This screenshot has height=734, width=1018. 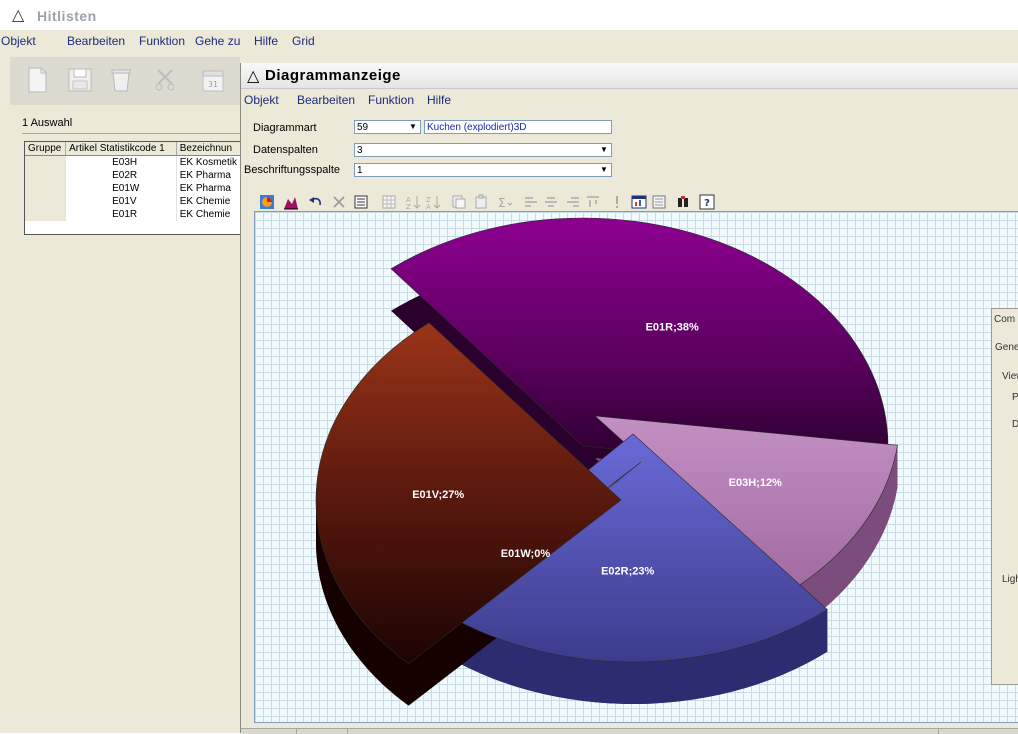 What do you see at coordinates (121, 188) in the screenshot?
I see `cell-code: E01W` at bounding box center [121, 188].